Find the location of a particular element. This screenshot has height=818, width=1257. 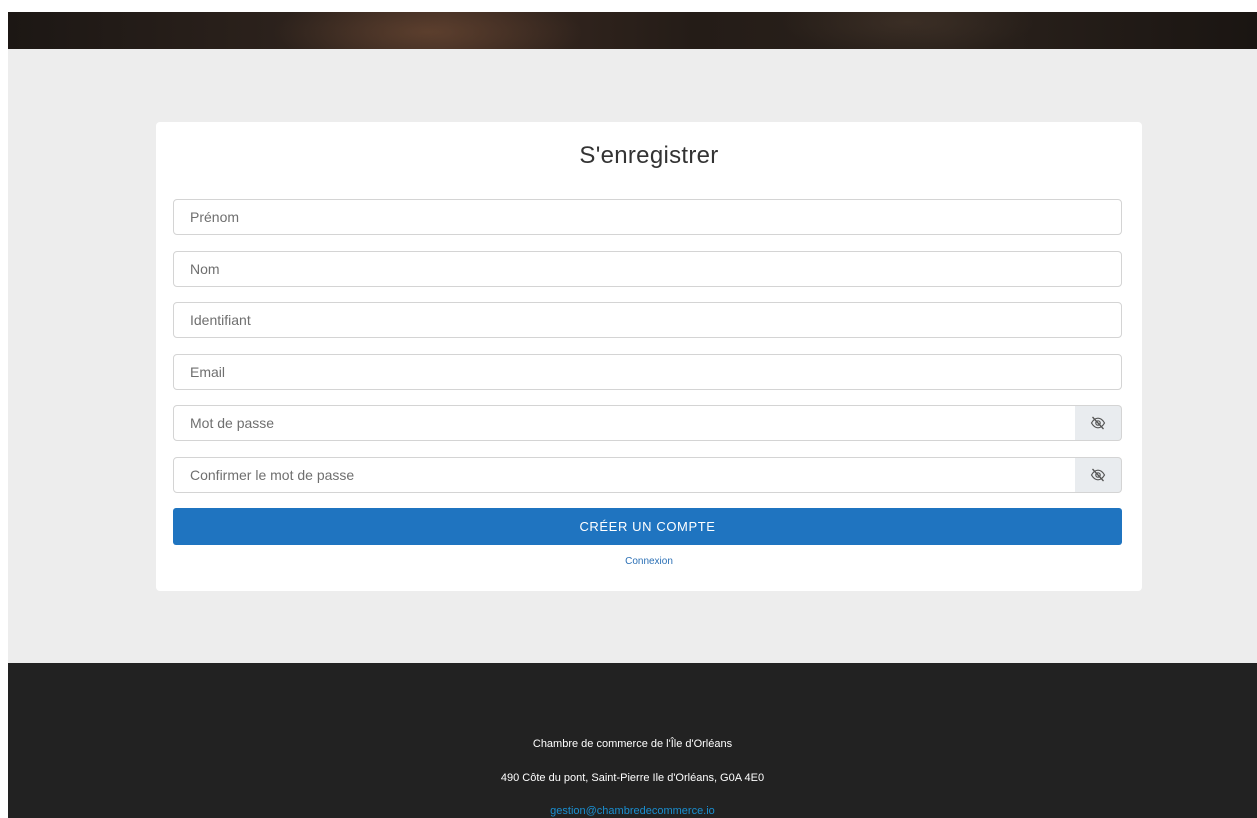

footer-email-link: gestion@chambredecommerce.io is located at coordinates (632, 811).